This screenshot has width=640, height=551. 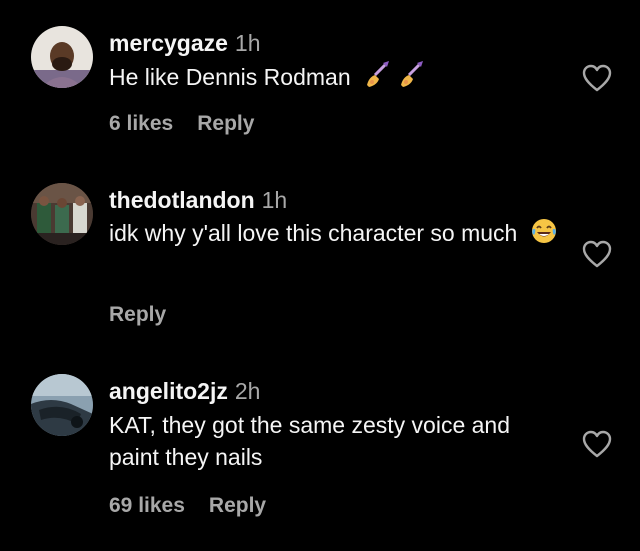 I want to click on timestamp: 2h, so click(x=247, y=391).